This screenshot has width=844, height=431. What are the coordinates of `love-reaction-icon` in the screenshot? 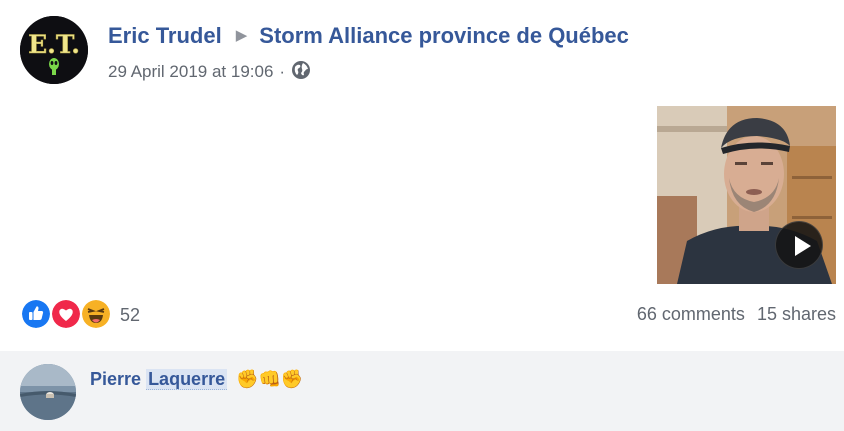 It's located at (66, 314).